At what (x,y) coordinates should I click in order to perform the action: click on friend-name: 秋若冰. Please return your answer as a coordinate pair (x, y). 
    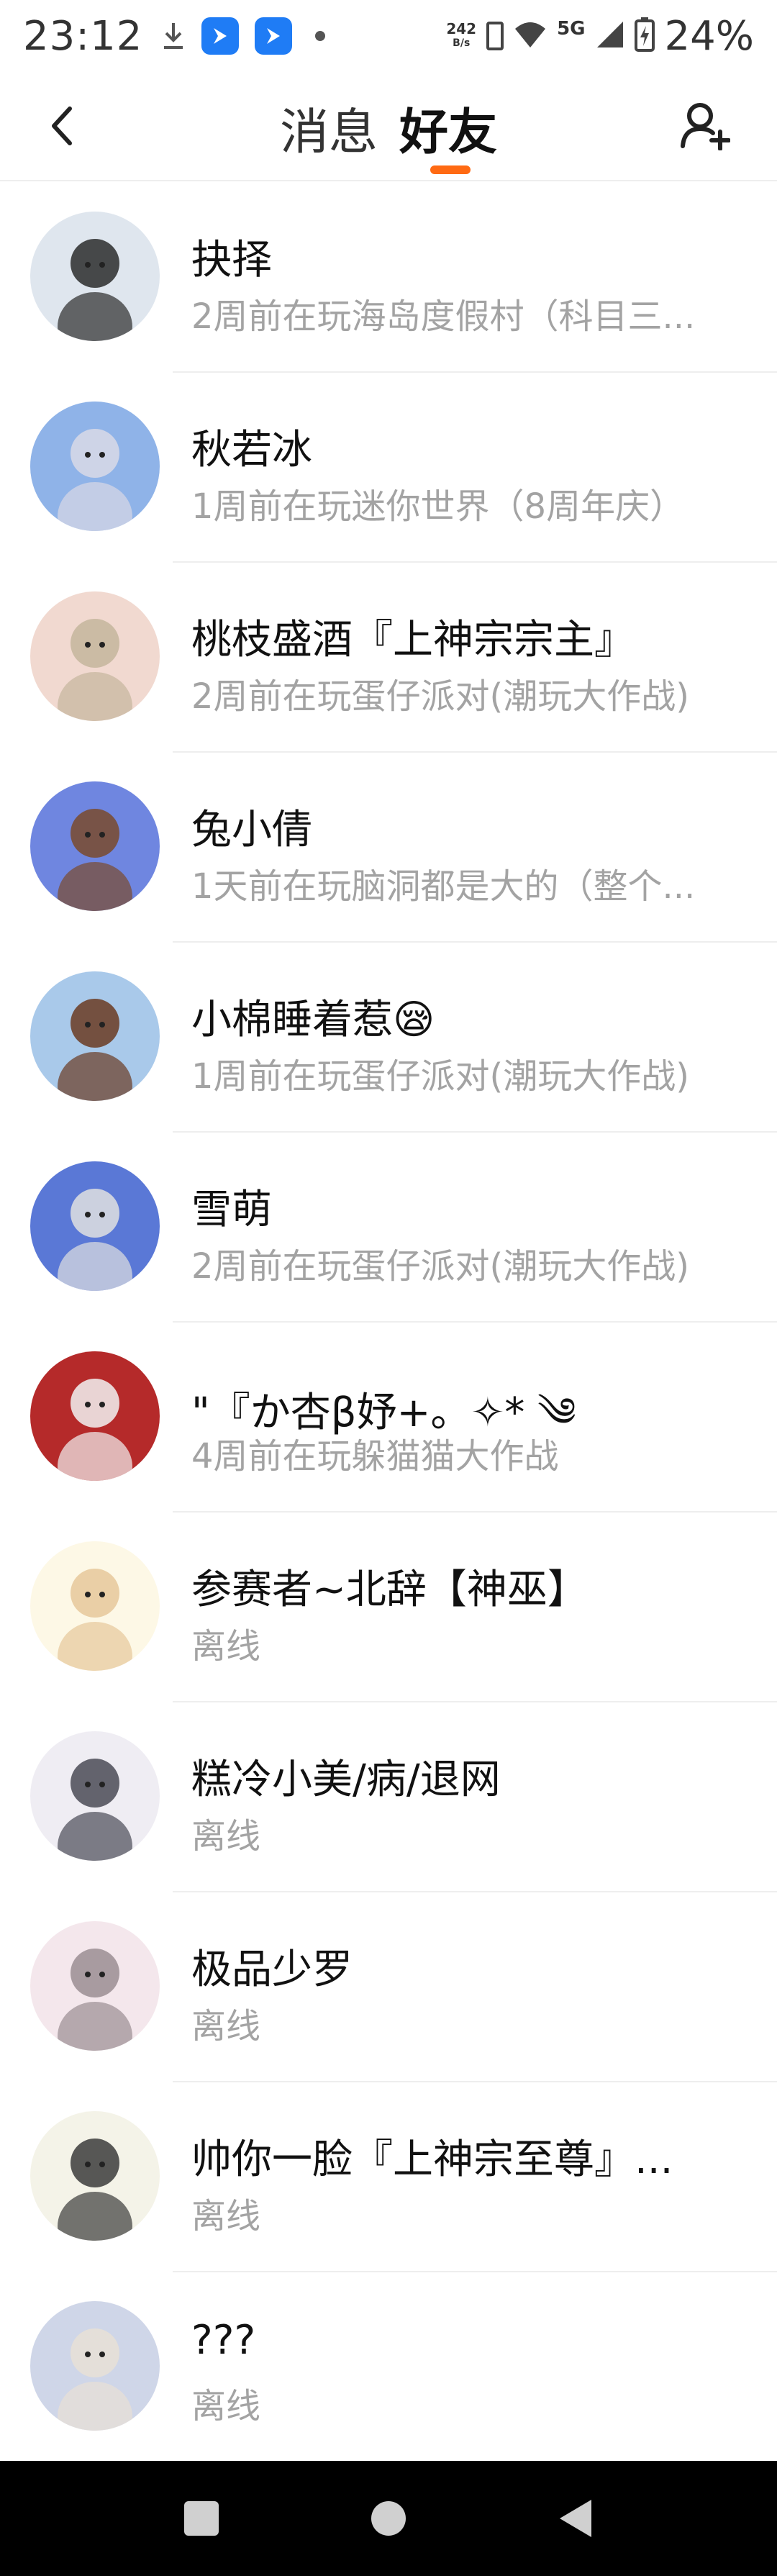
    Looking at the image, I should click on (252, 450).